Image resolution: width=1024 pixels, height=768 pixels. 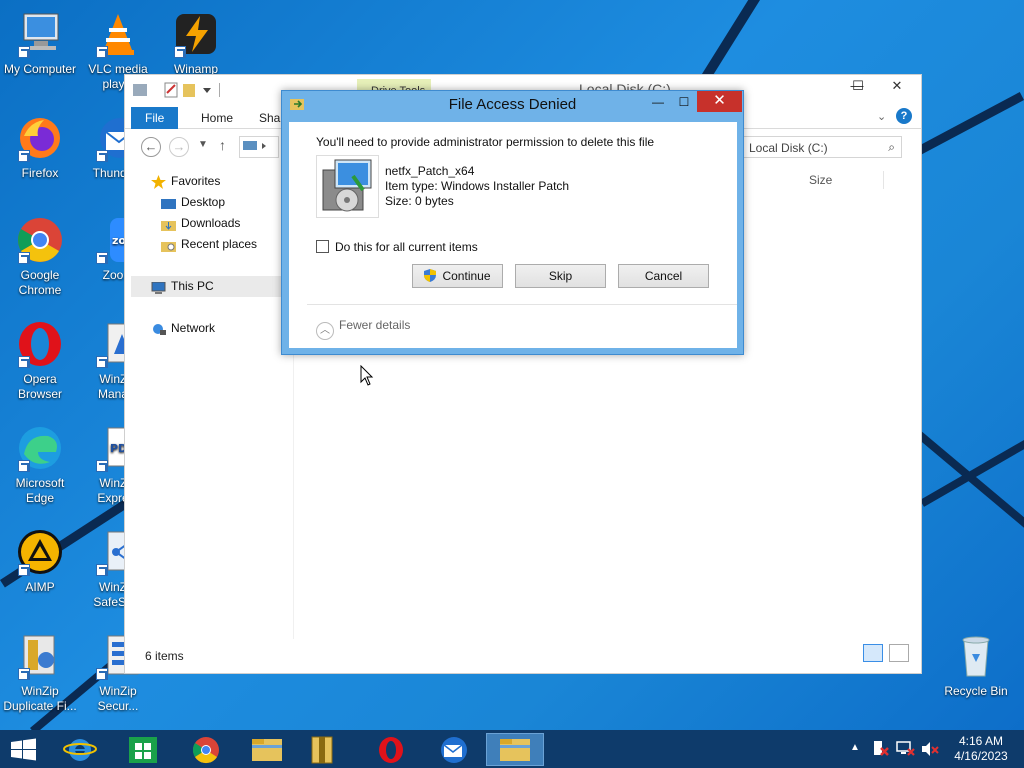 What do you see at coordinates (217, 118) in the screenshot?
I see `tab-home: Home` at bounding box center [217, 118].